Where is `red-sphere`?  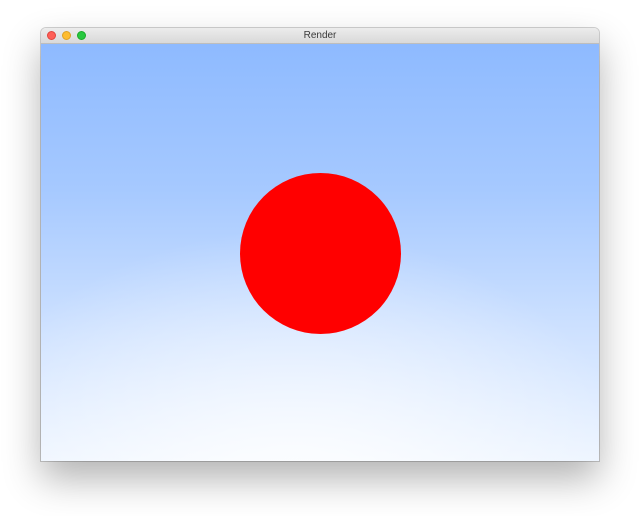
red-sphere is located at coordinates (320, 253).